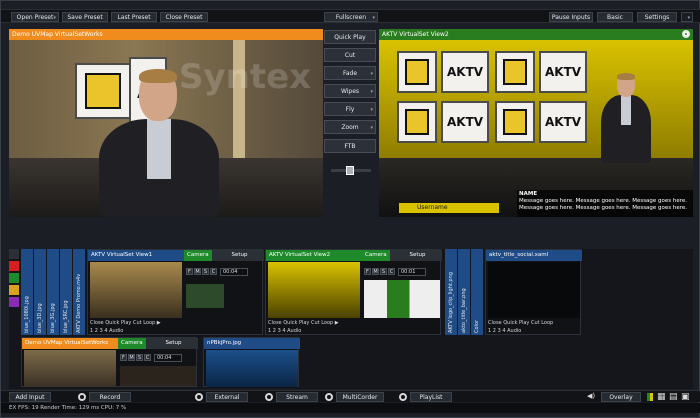  I want to click on input-tab-2: blue_3D.jpg, so click(40, 292).